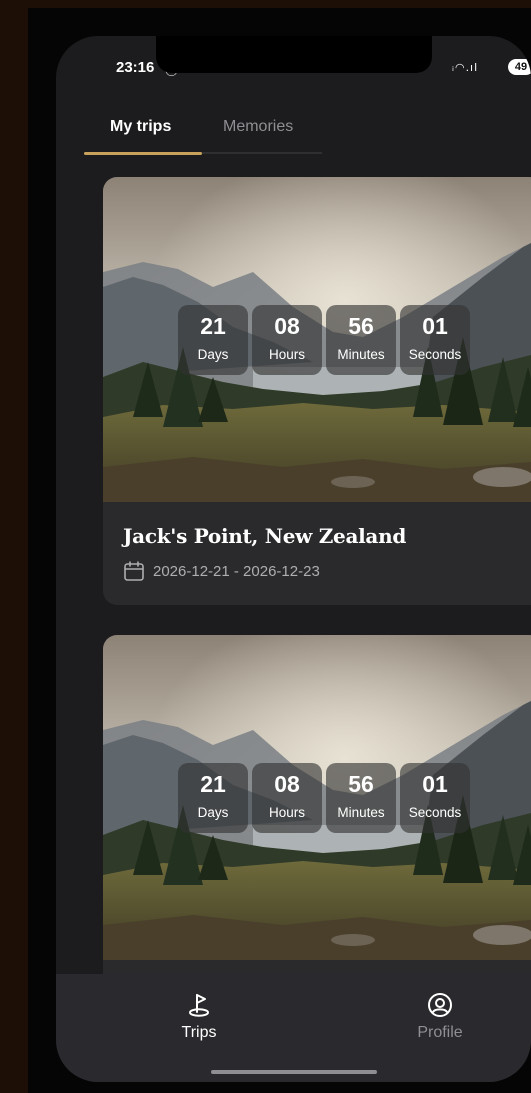 Image resolution: width=531 pixels, height=1093 pixels. I want to click on camera-notch, so click(294, 54).